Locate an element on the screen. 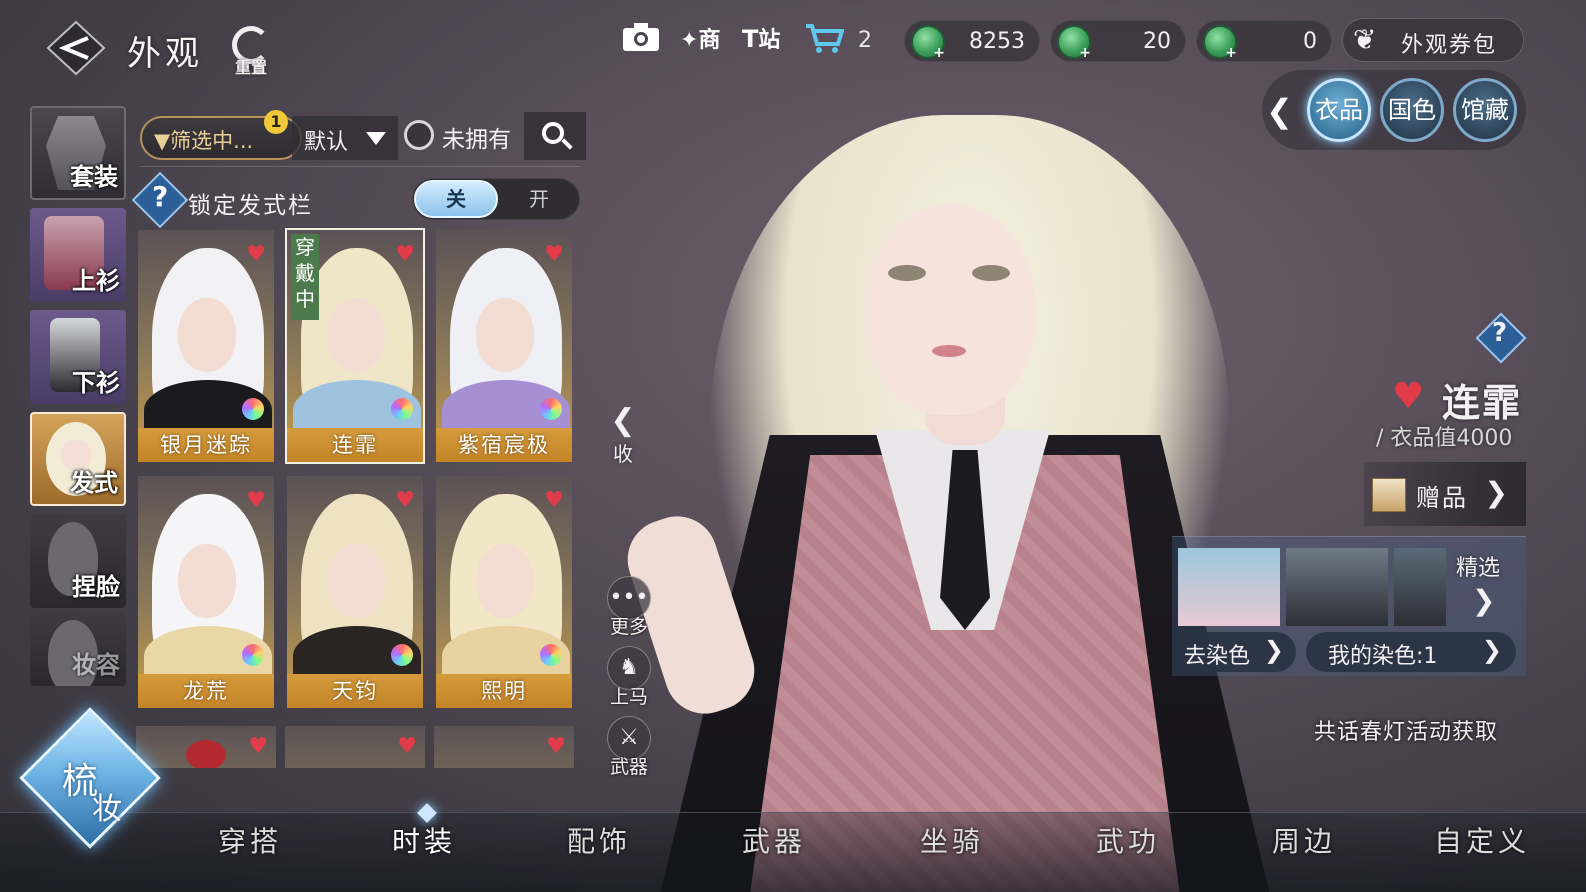 This screenshot has height=892, width=1586. hairstyle-card: ♥ 紫宿宸极 is located at coordinates (504, 346).